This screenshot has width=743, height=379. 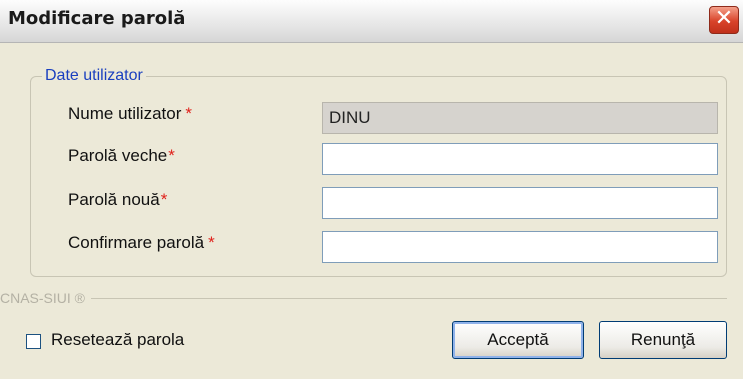 I want to click on old-password-field, so click(x=520, y=159).